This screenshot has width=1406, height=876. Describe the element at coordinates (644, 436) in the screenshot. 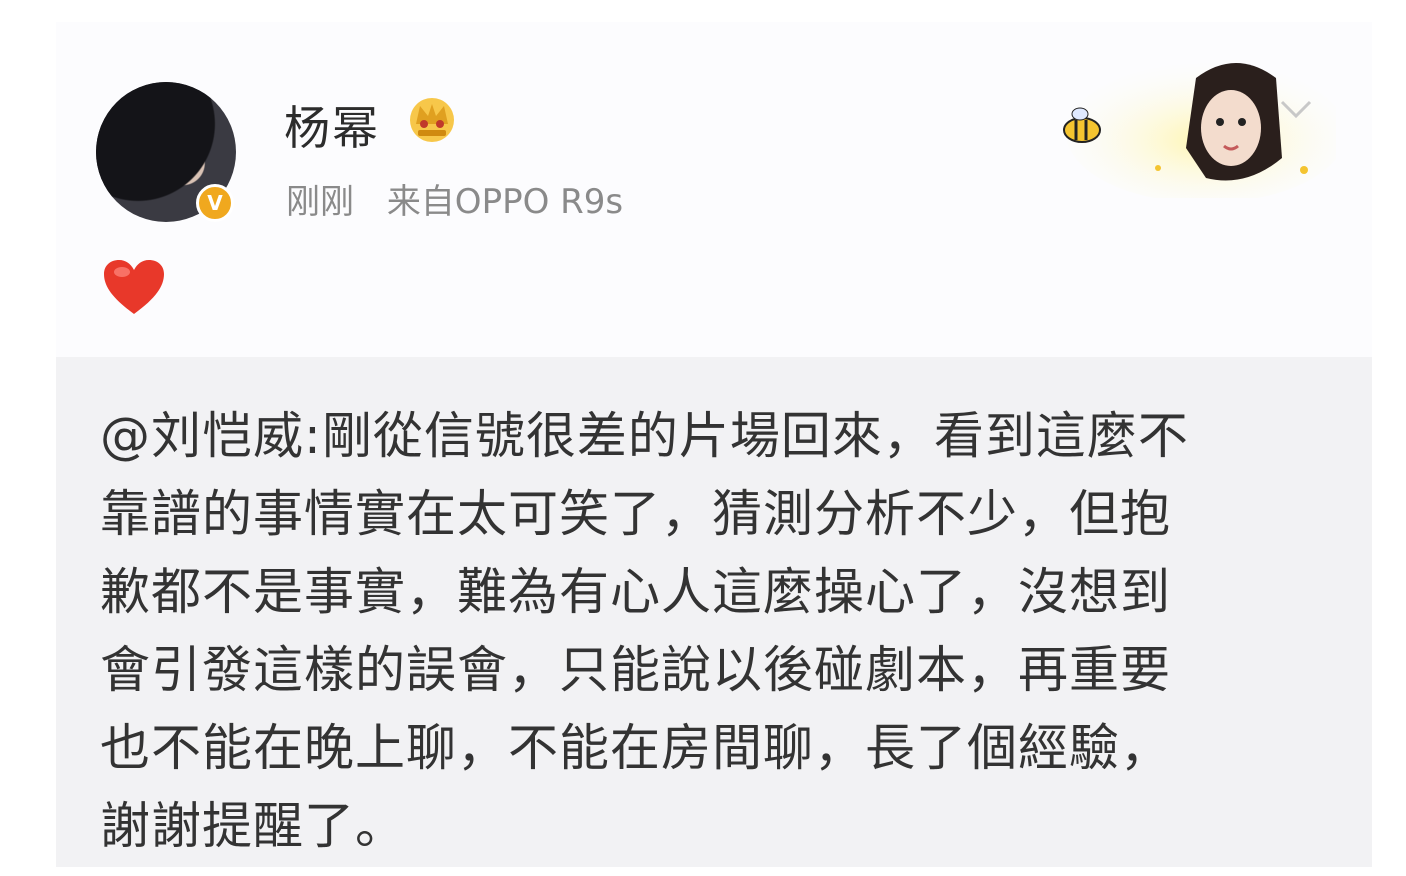

I see `text-line: @刘恺威:剛從信號很差的片場回來，看到這麼不` at that location.